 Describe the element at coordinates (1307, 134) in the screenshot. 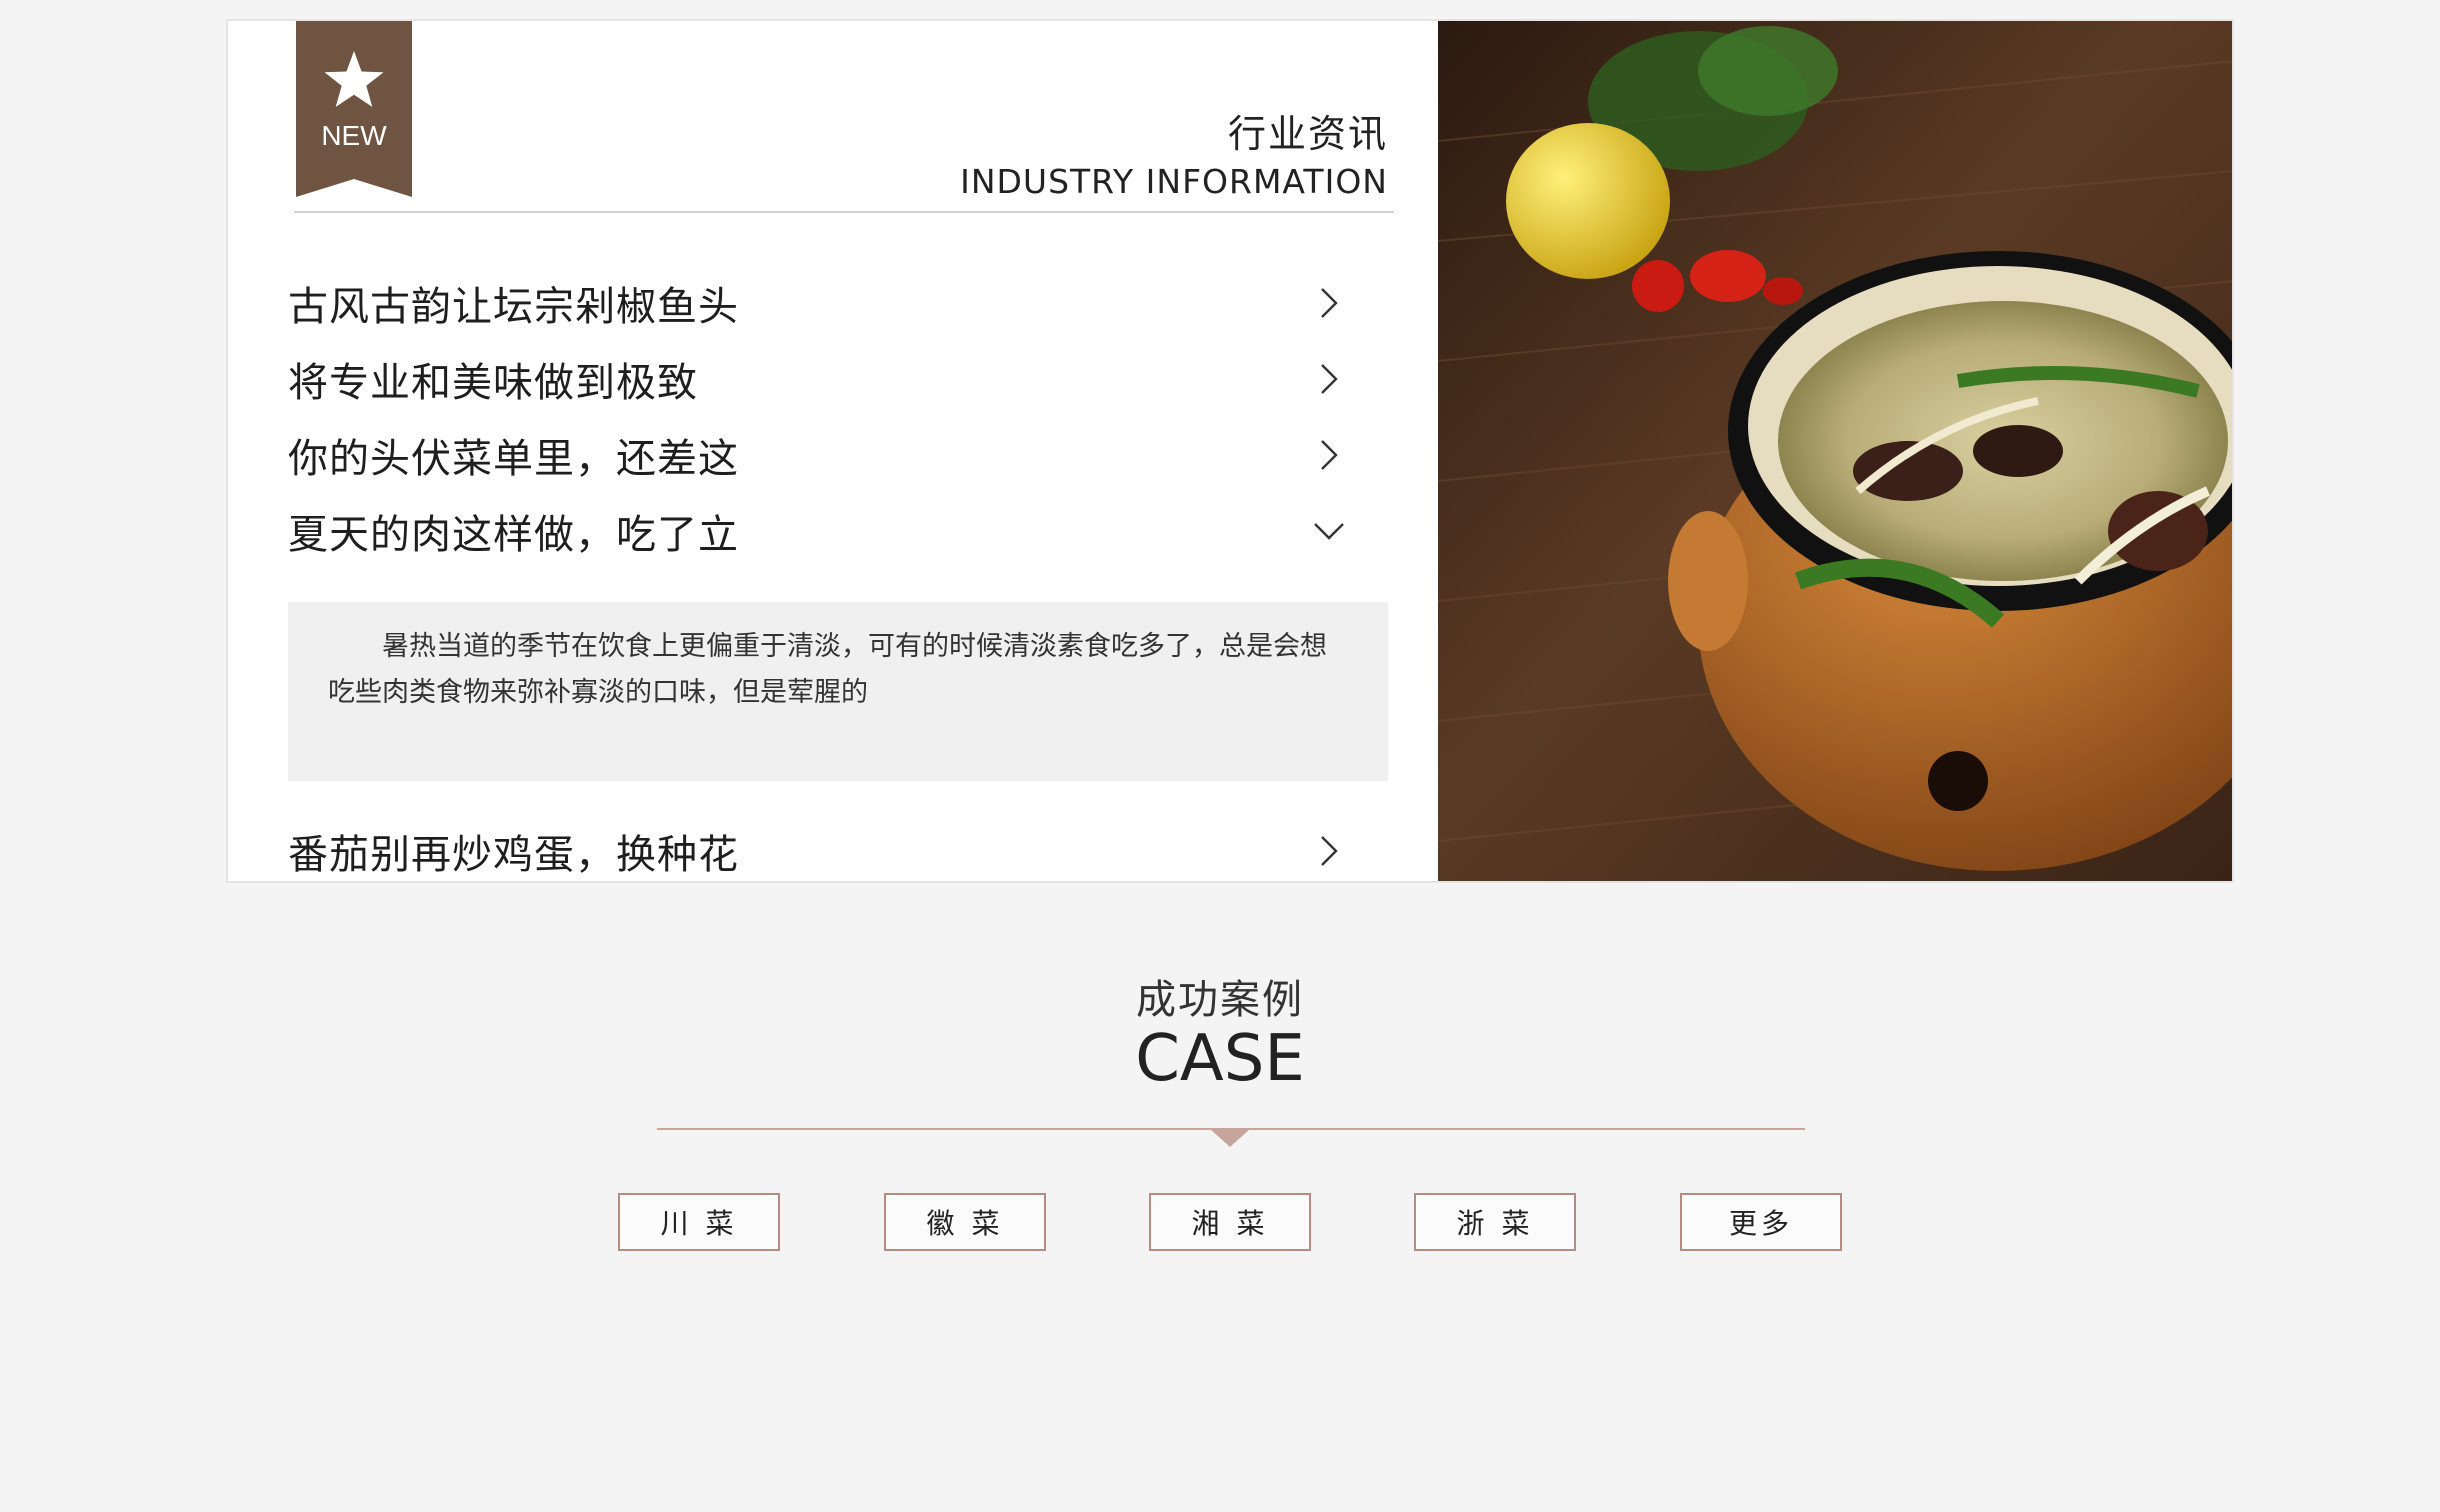

I see `heading-cn: 行业资讯` at that location.